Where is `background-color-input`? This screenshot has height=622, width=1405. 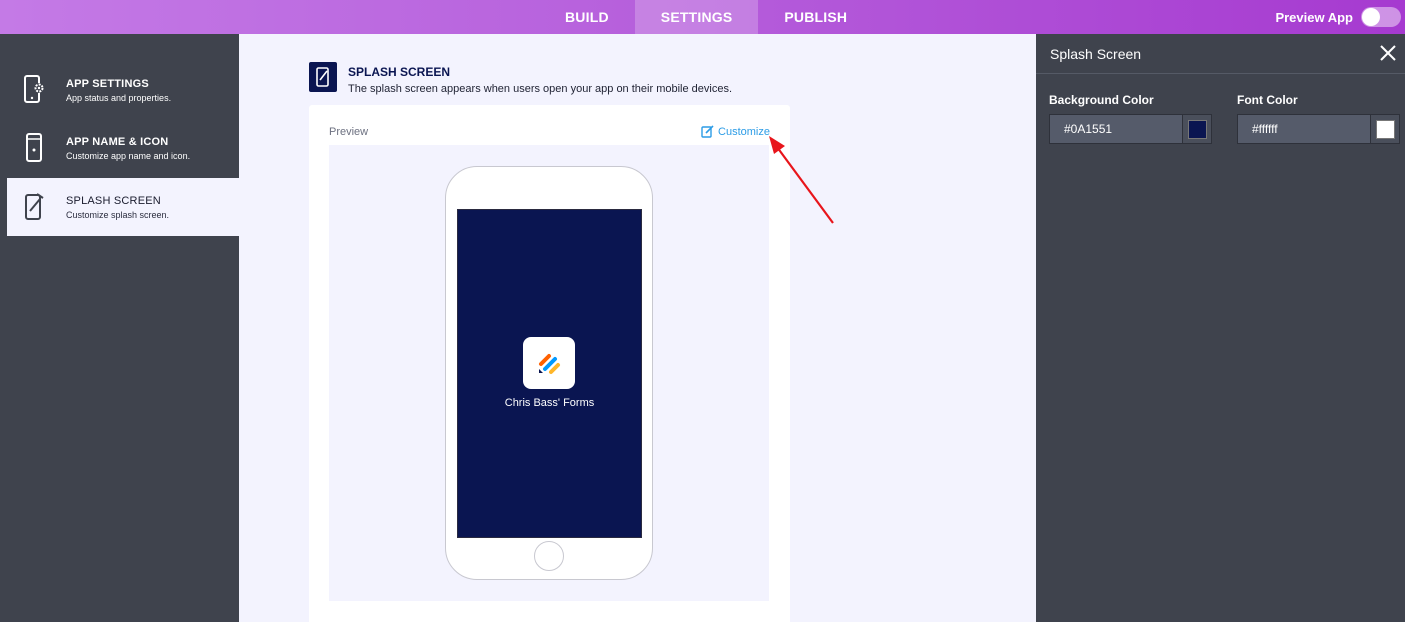
background-color-input is located at coordinates (1116, 129).